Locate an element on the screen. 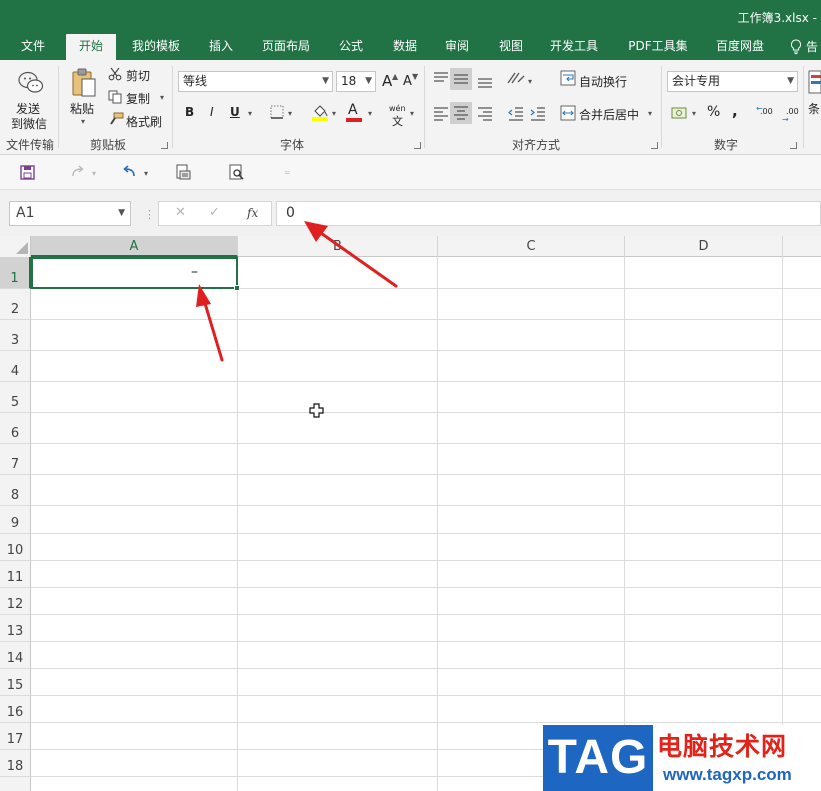  align-bottom-icon is located at coordinates (485, 80).